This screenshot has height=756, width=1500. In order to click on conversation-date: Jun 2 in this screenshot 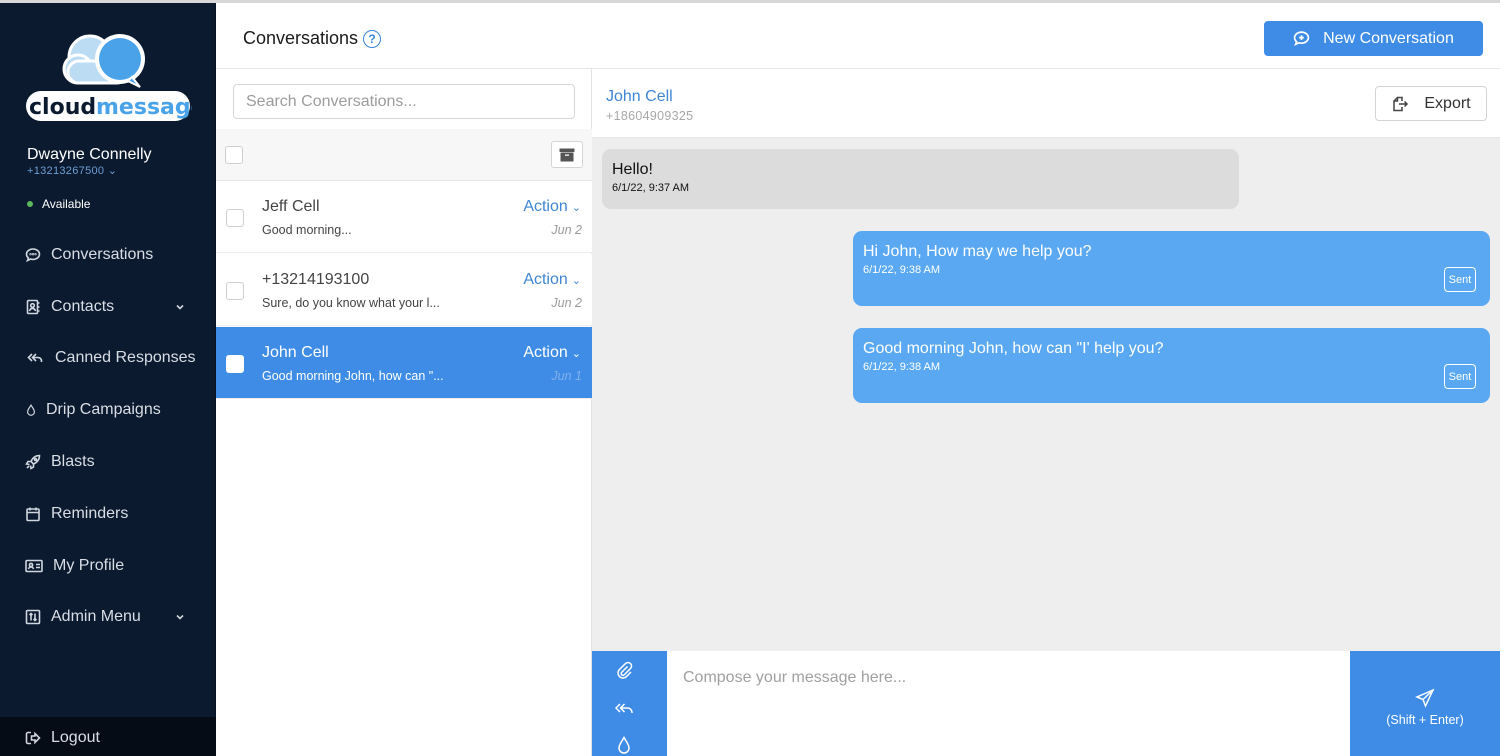, I will do `click(566, 230)`.